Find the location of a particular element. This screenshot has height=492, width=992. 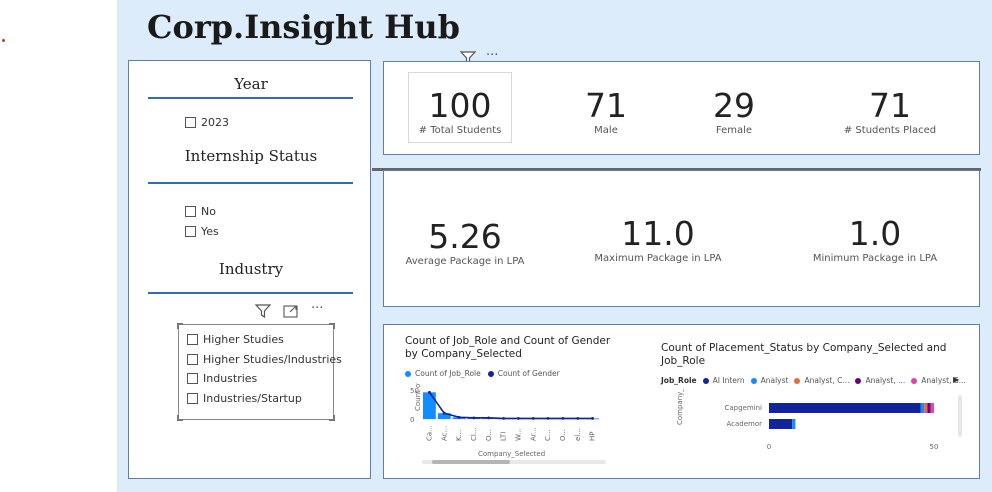

x-tick-label: HP is located at coordinates (593, 437).